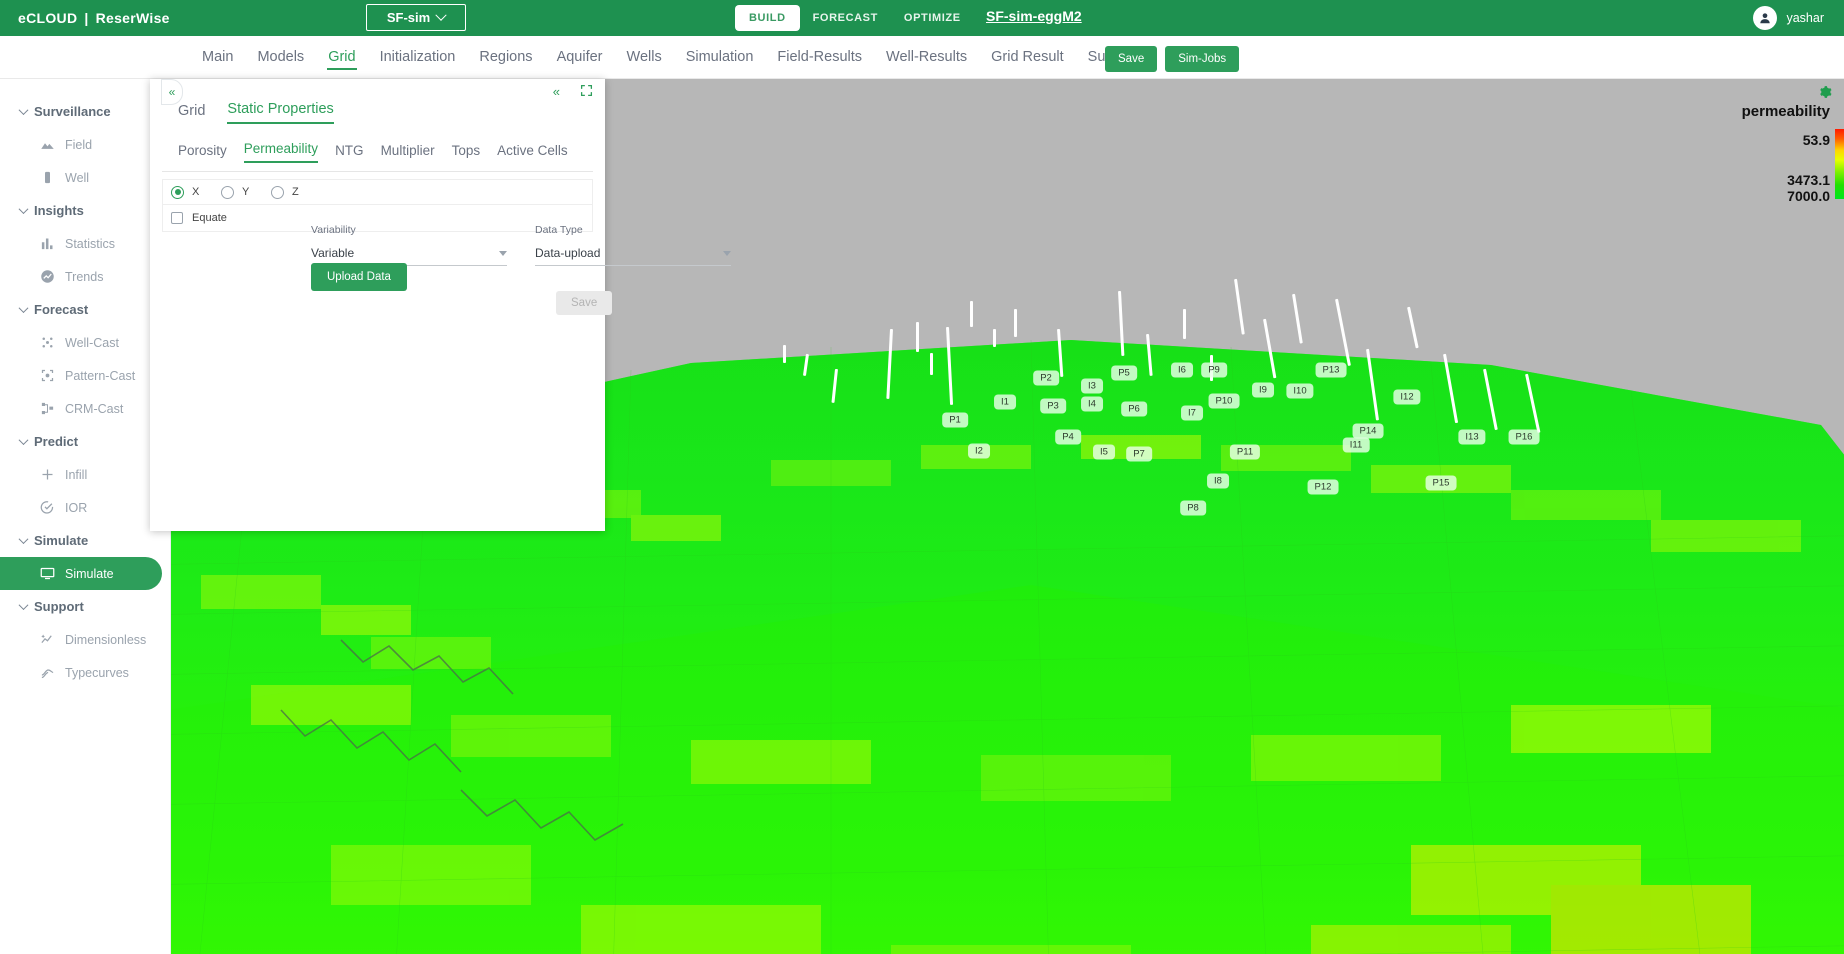 Image resolution: width=1844 pixels, height=954 pixels. I want to click on well-label: P6, so click(1134, 409).